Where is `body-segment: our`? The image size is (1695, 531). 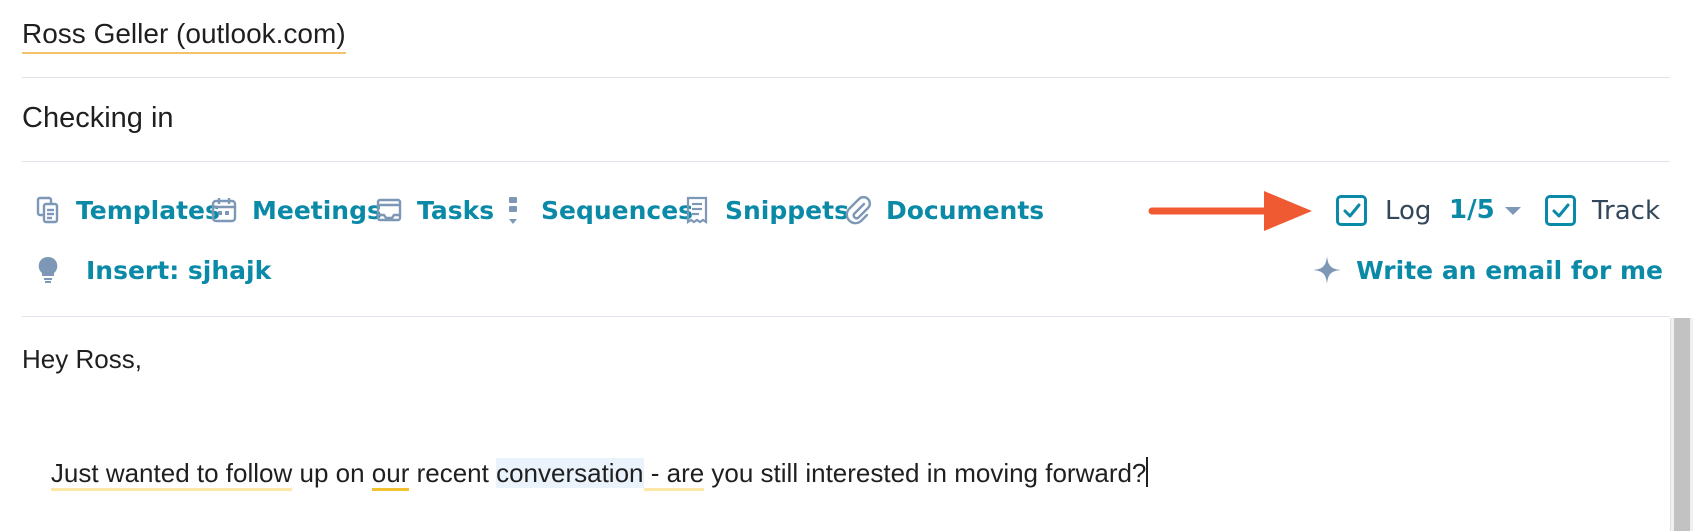 body-segment: our is located at coordinates (390, 474).